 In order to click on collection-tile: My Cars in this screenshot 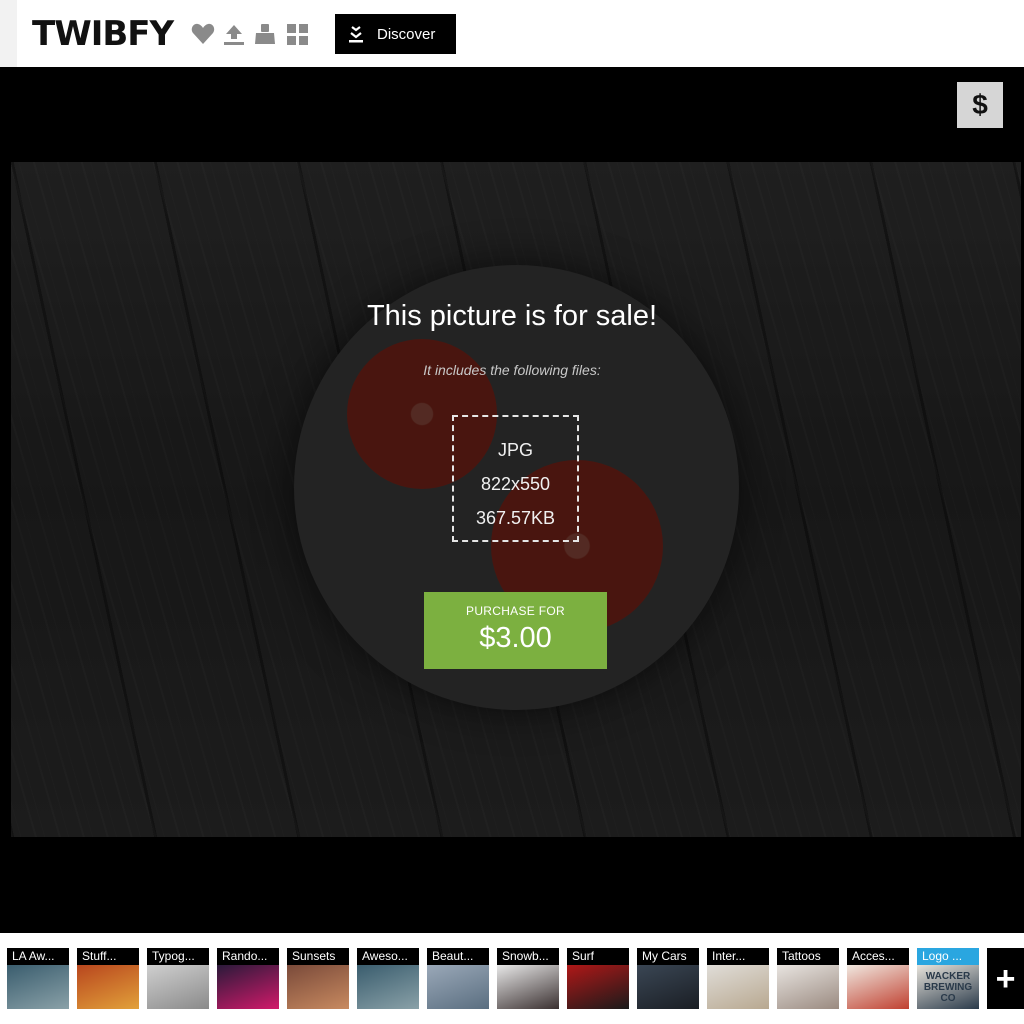, I will do `click(668, 978)`.